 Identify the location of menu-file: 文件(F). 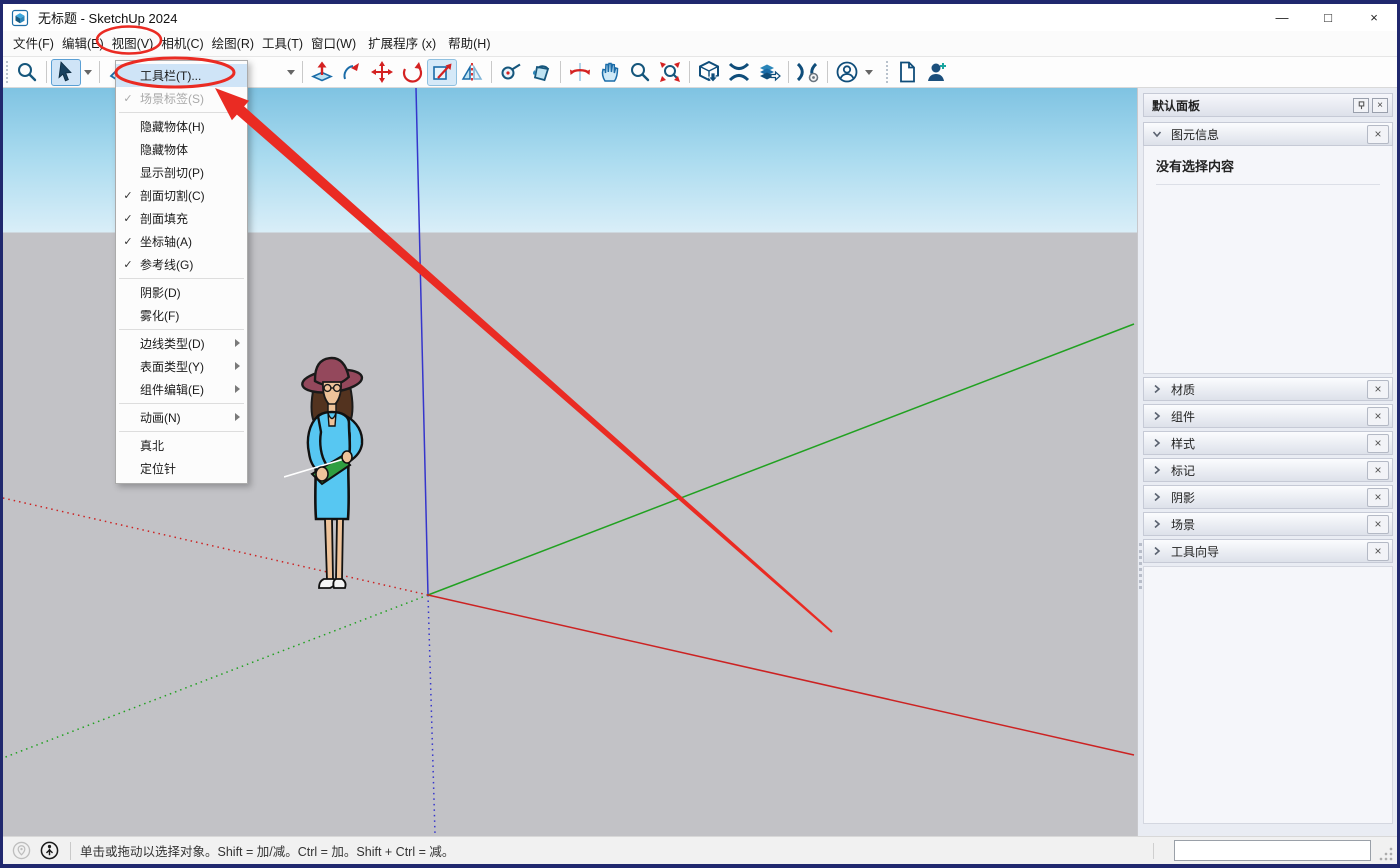
(33, 44).